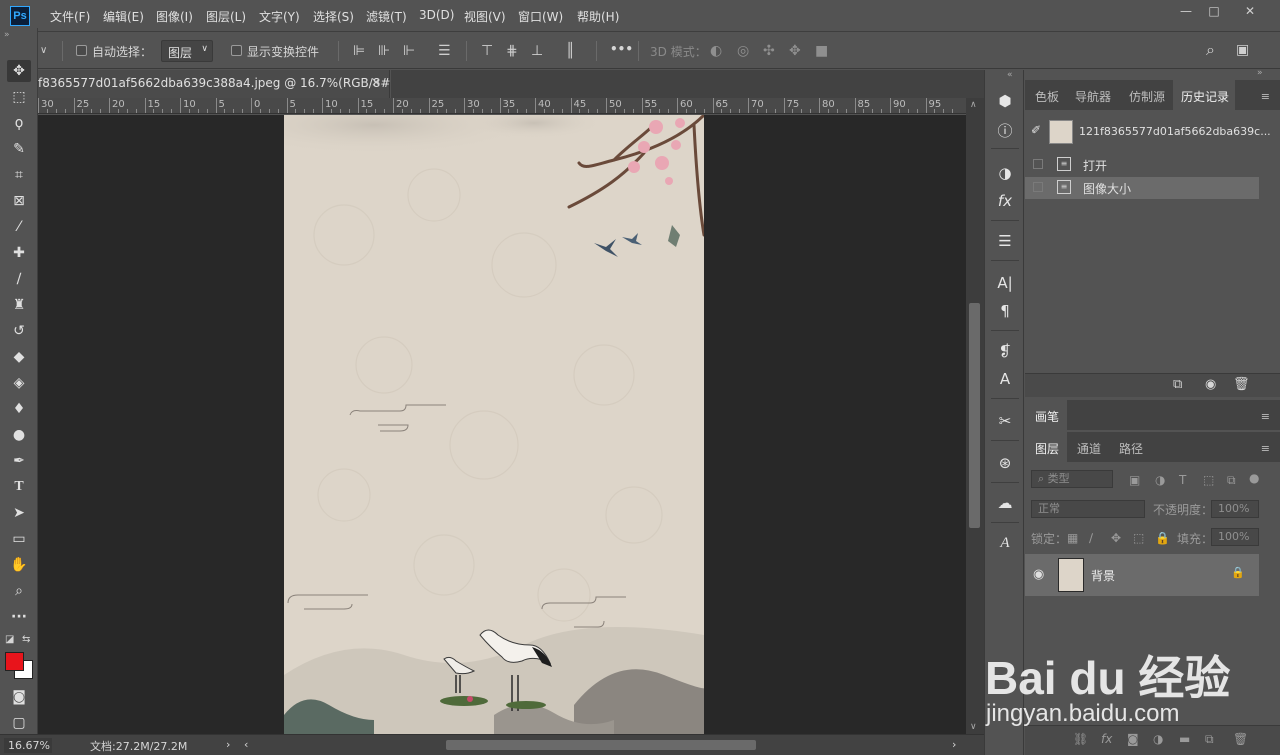  Describe the element at coordinates (1005, 101) in the screenshot. I see `3d-panel-icon: ⬢` at that location.